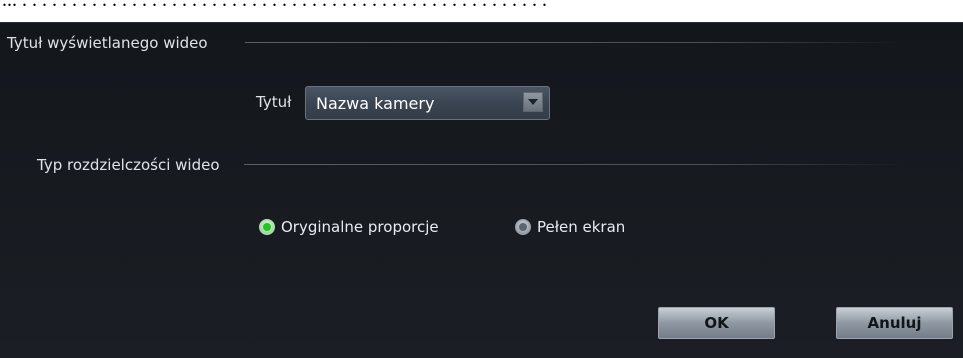 The width and height of the screenshot is (963, 358). Describe the element at coordinates (894, 323) in the screenshot. I see `cancel-button: Anuluj` at that location.